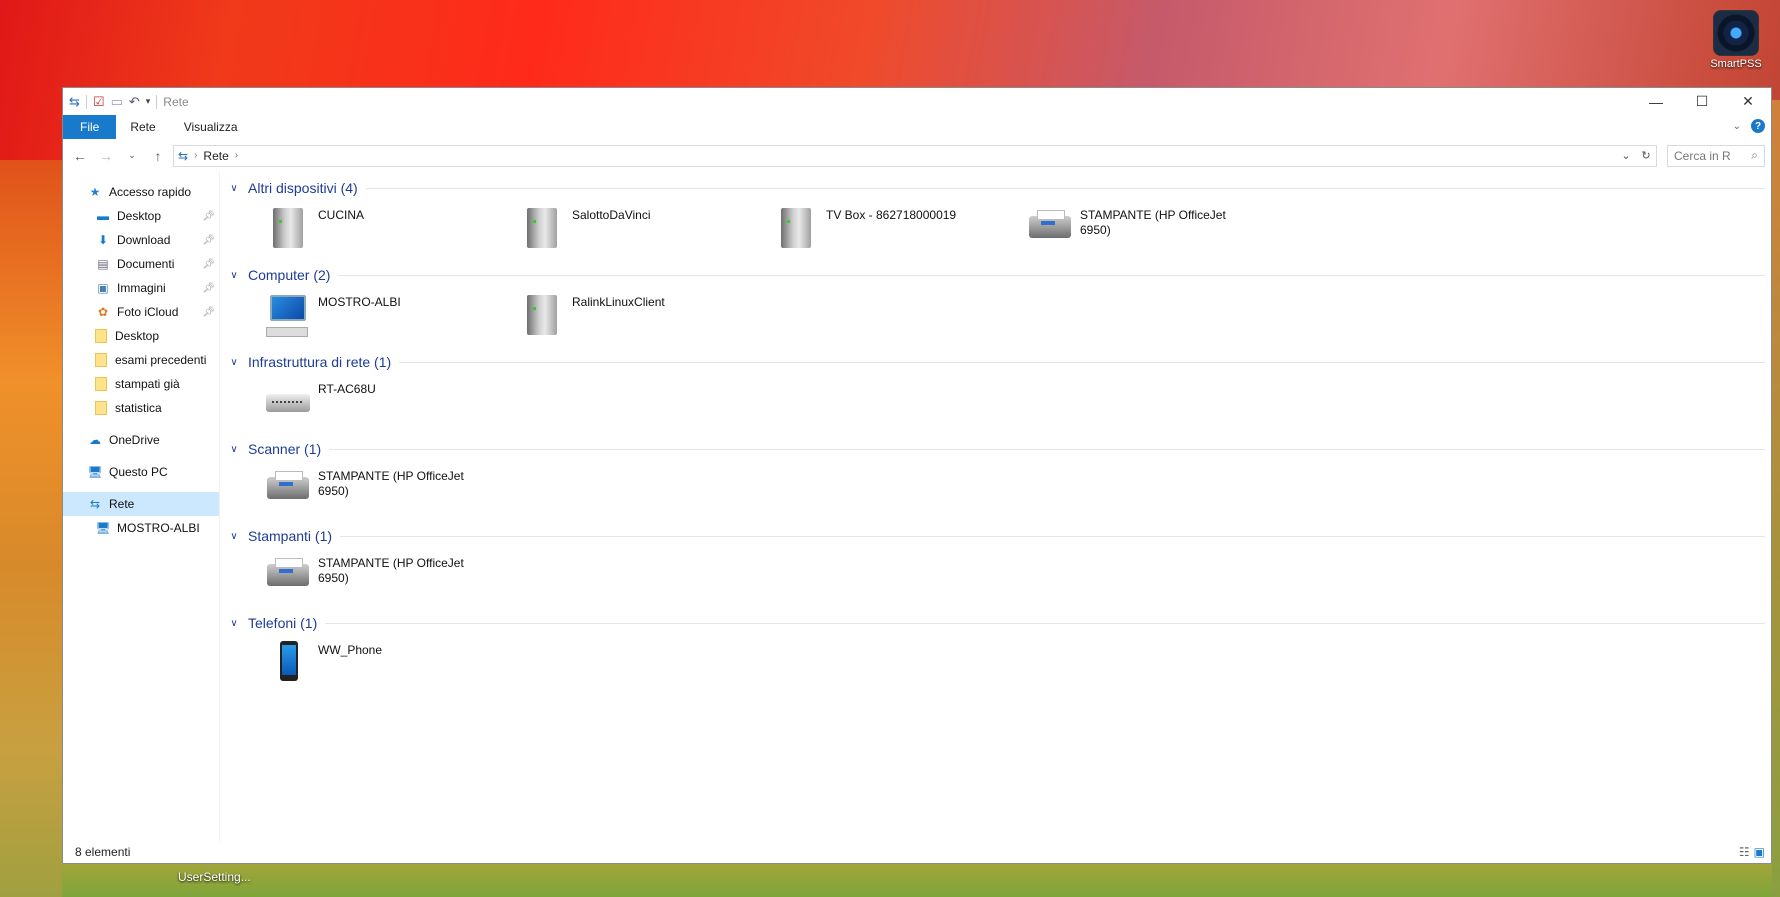 Image resolution: width=1780 pixels, height=897 pixels. What do you see at coordinates (995, 579) in the screenshot?
I see `group-items: STAMPANTE (HP OfficeJet 6950)` at bounding box center [995, 579].